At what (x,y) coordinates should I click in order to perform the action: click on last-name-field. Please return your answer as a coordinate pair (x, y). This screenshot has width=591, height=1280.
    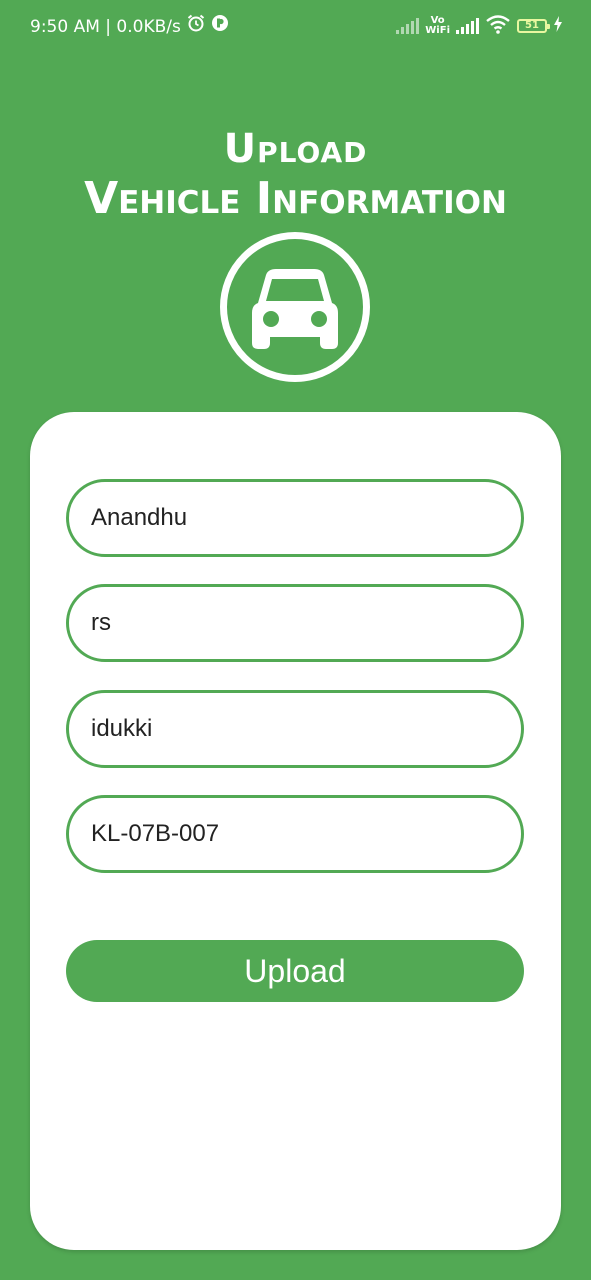
    Looking at the image, I should click on (295, 623).